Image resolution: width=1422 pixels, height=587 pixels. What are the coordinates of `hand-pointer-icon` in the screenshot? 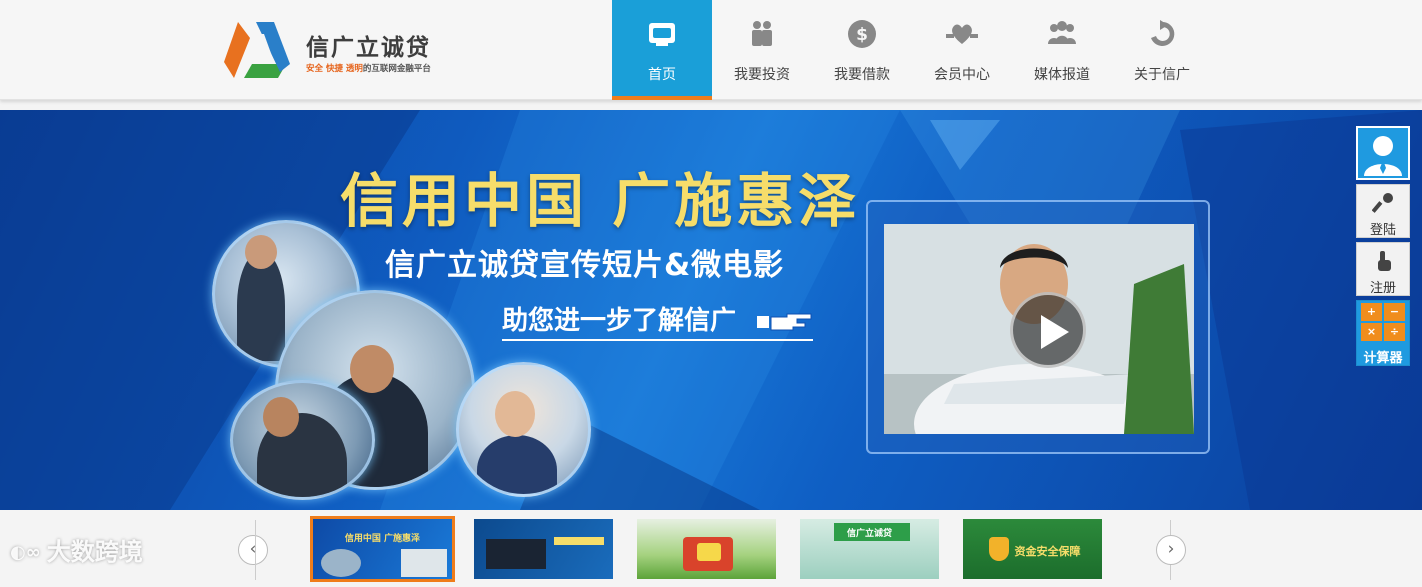 It's located at (1384, 261).